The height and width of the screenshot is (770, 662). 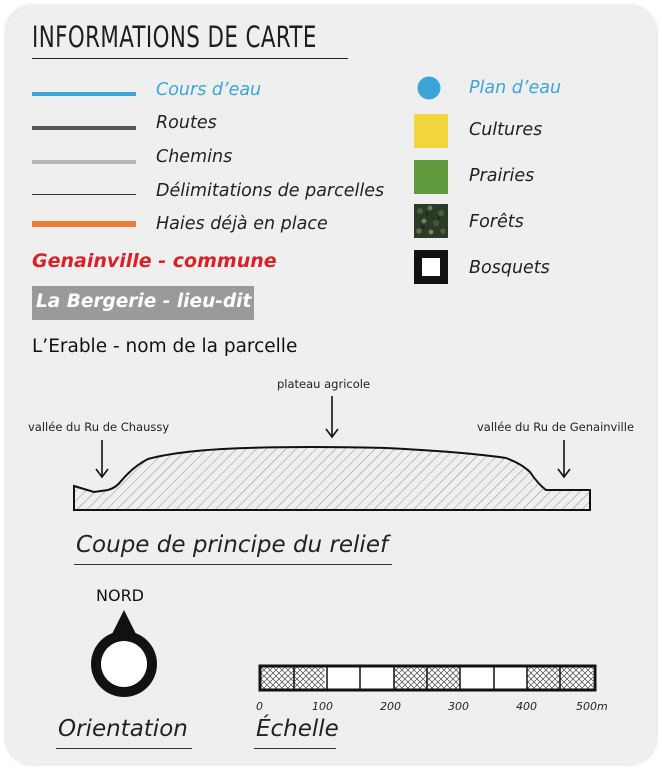 I want to click on scale-tick-400: 400, so click(x=526, y=706).